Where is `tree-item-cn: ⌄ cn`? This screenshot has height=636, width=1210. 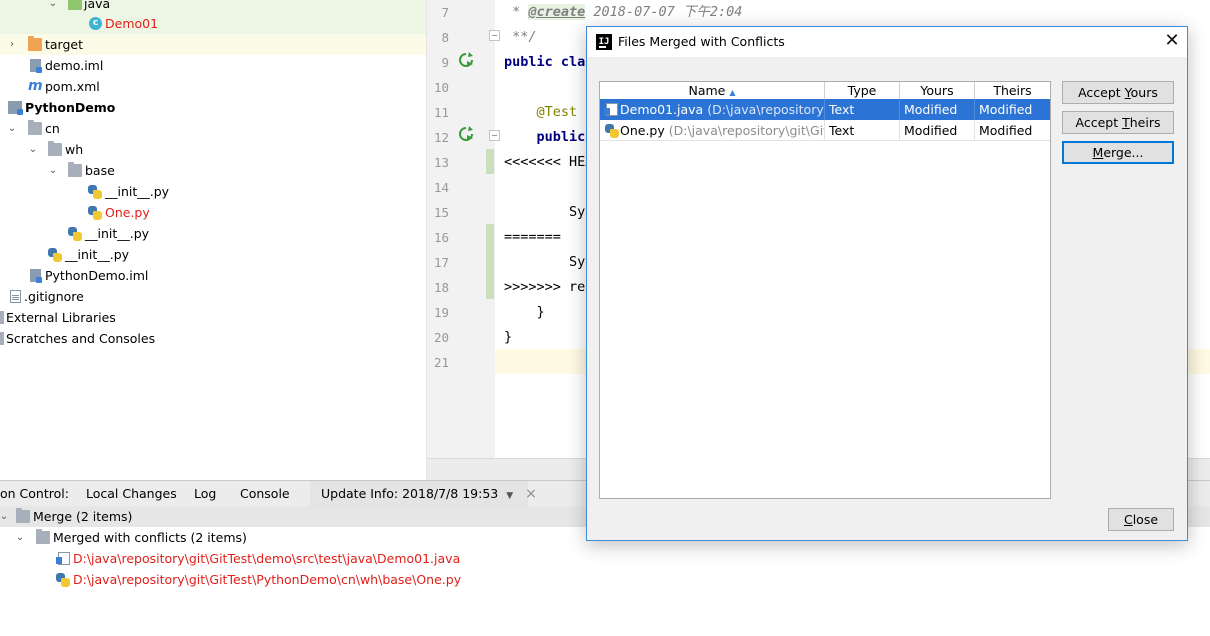 tree-item-cn: ⌄ cn is located at coordinates (213, 128).